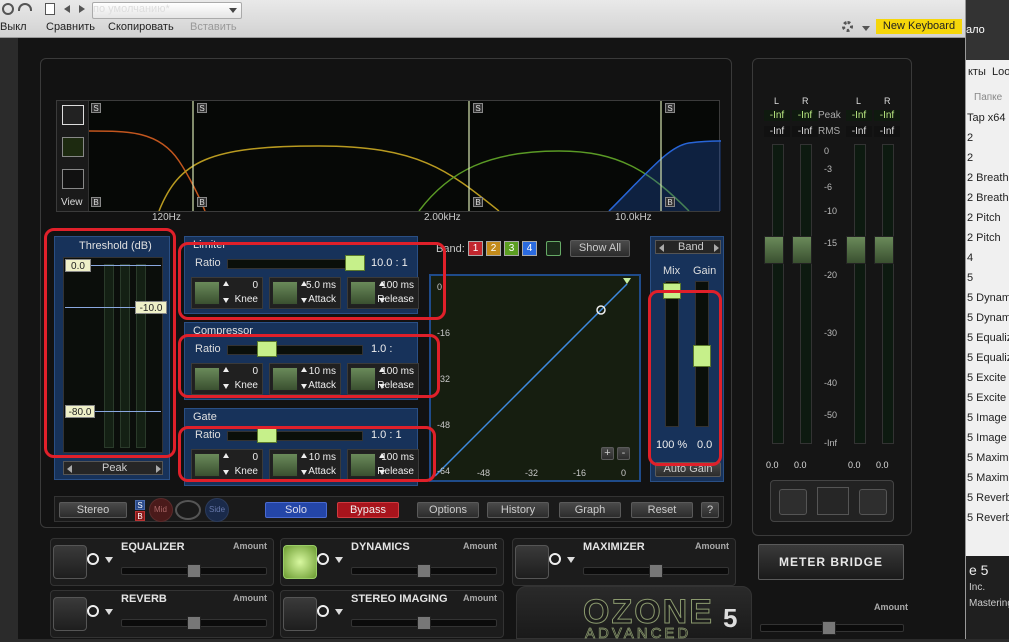 This screenshot has width=1009, height=642. Describe the element at coordinates (50, 9) in the screenshot. I see `preset-menu-icon` at that location.